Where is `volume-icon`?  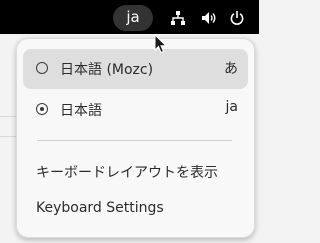 volume-icon is located at coordinates (209, 18).